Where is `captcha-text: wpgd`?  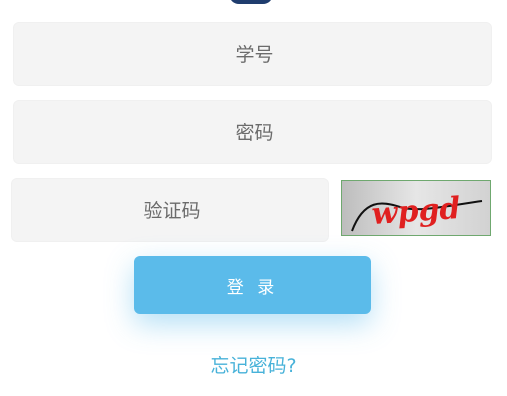
captcha-text: wpgd is located at coordinates (416, 211).